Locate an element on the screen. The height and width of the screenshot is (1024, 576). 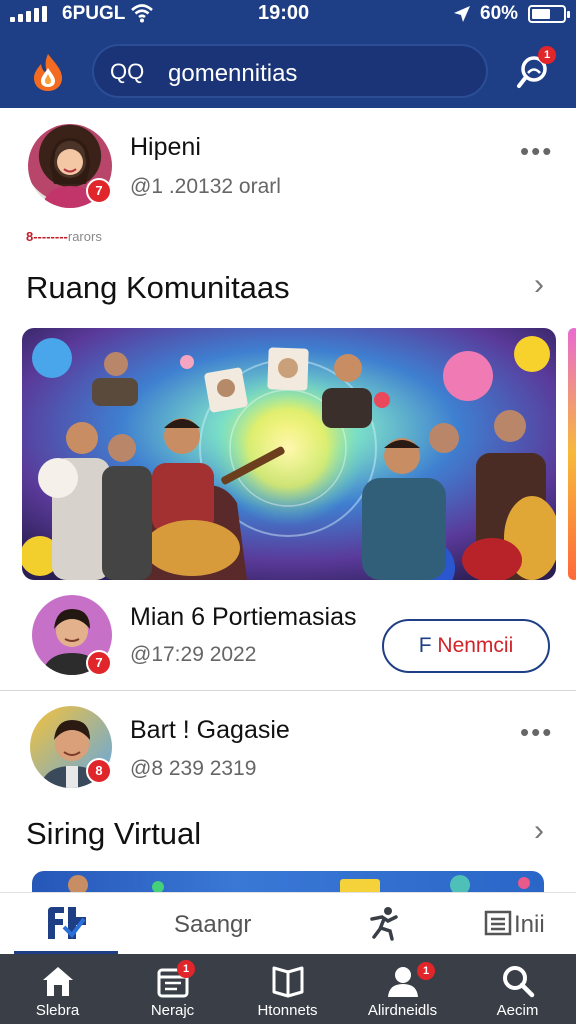
activity-icon is located at coordinates (384, 924).